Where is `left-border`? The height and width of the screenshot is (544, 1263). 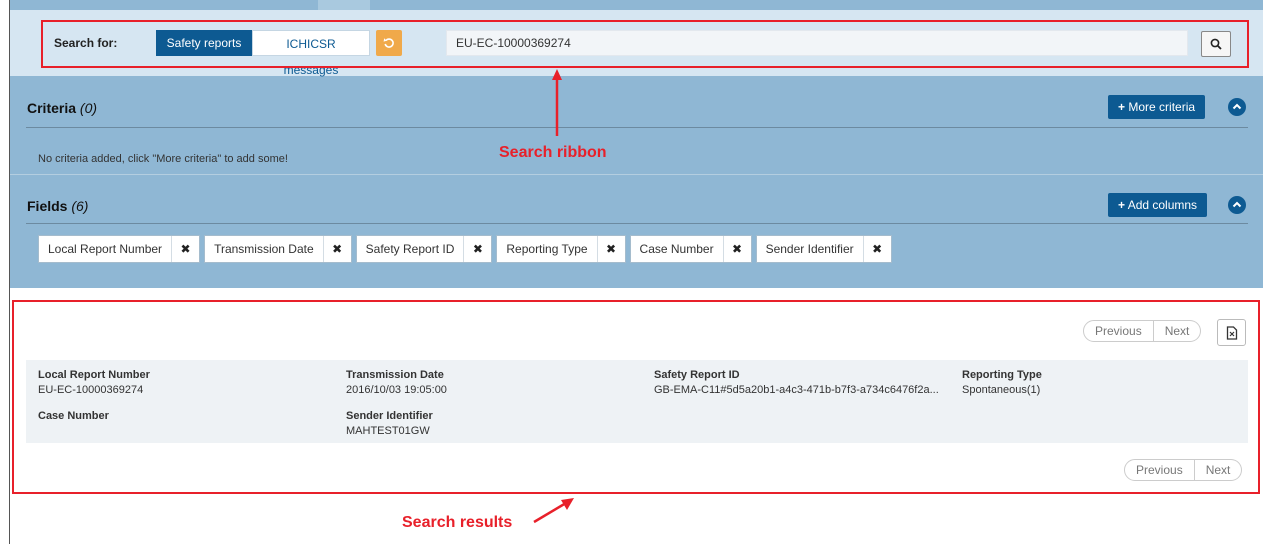
left-border is located at coordinates (9, 272).